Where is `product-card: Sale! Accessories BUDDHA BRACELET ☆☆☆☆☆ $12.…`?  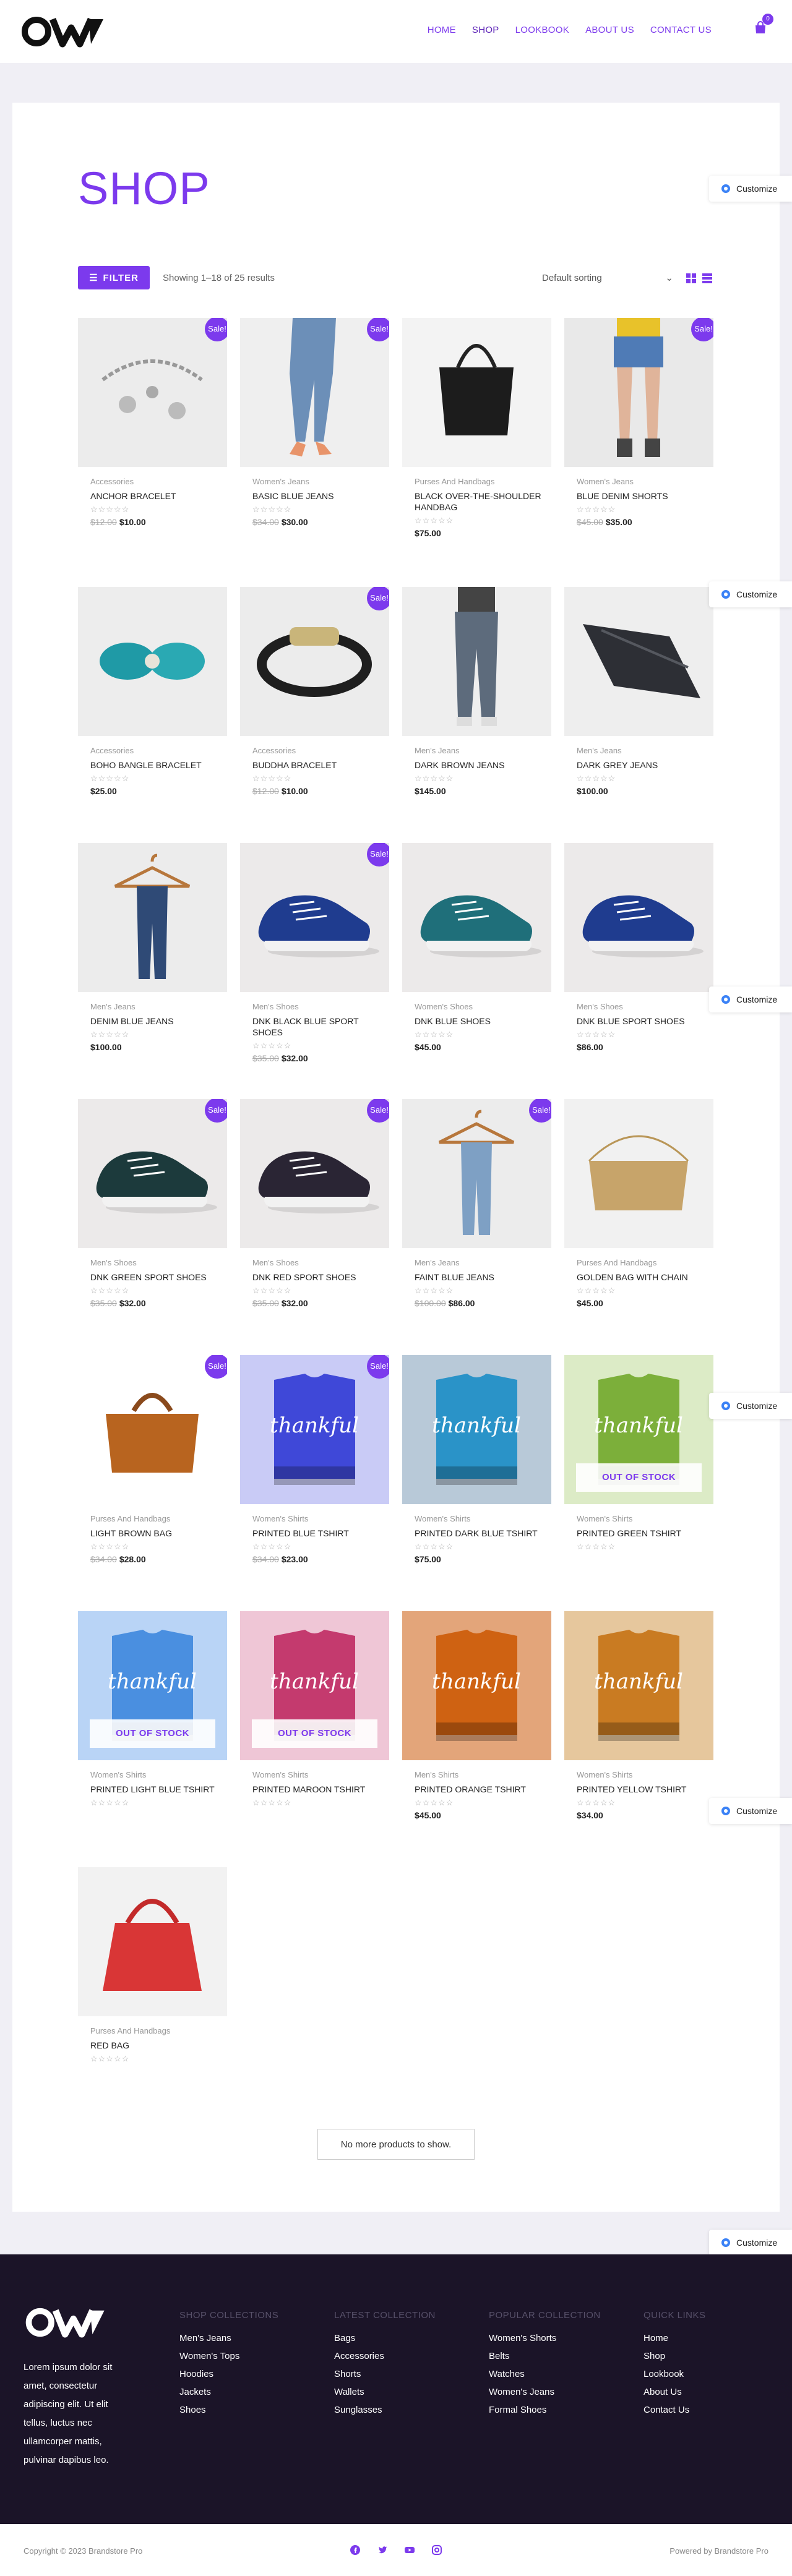 product-card: Sale! Accessories BUDDHA BRACELET ☆☆☆☆☆ $12.… is located at coordinates (314, 692).